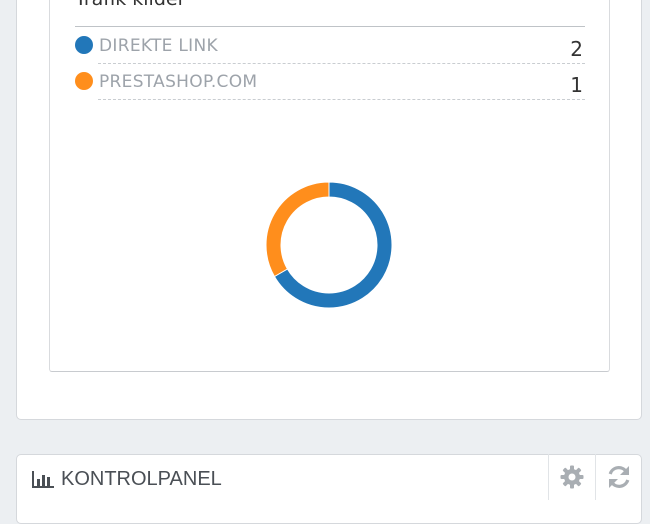 The height and width of the screenshot is (524, 650). What do you see at coordinates (330, 46) in the screenshot?
I see `legend-item-direct-link: DIREKTE LINK 2` at bounding box center [330, 46].